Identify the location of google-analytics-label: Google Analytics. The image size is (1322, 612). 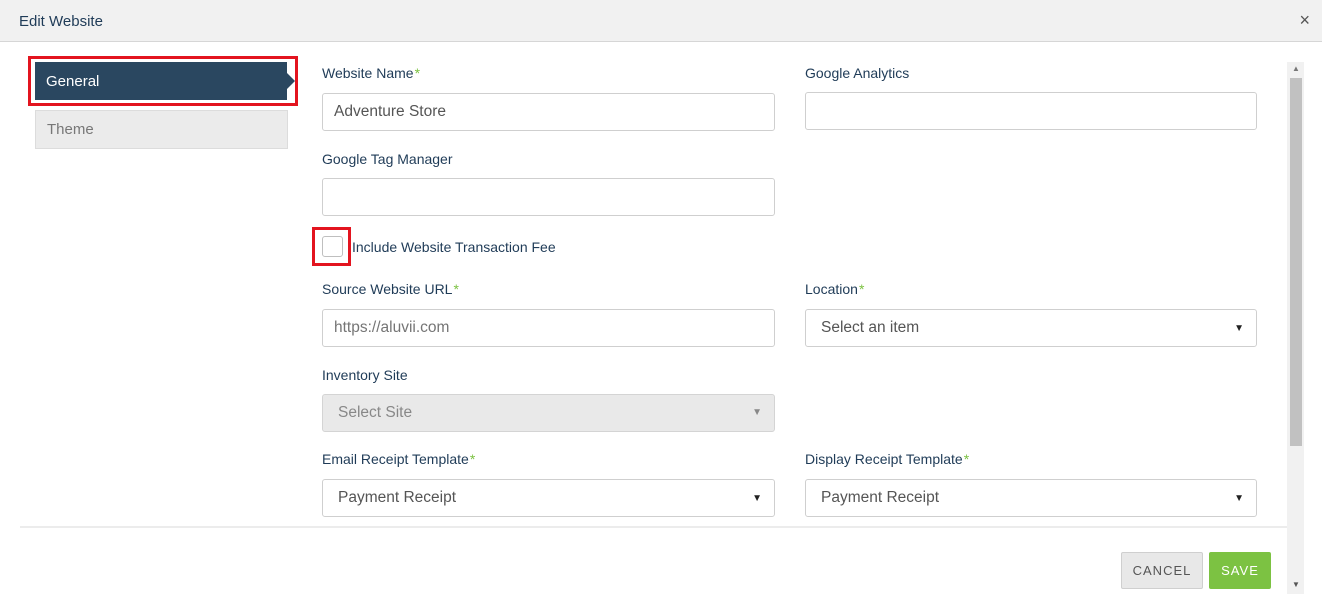
(857, 73).